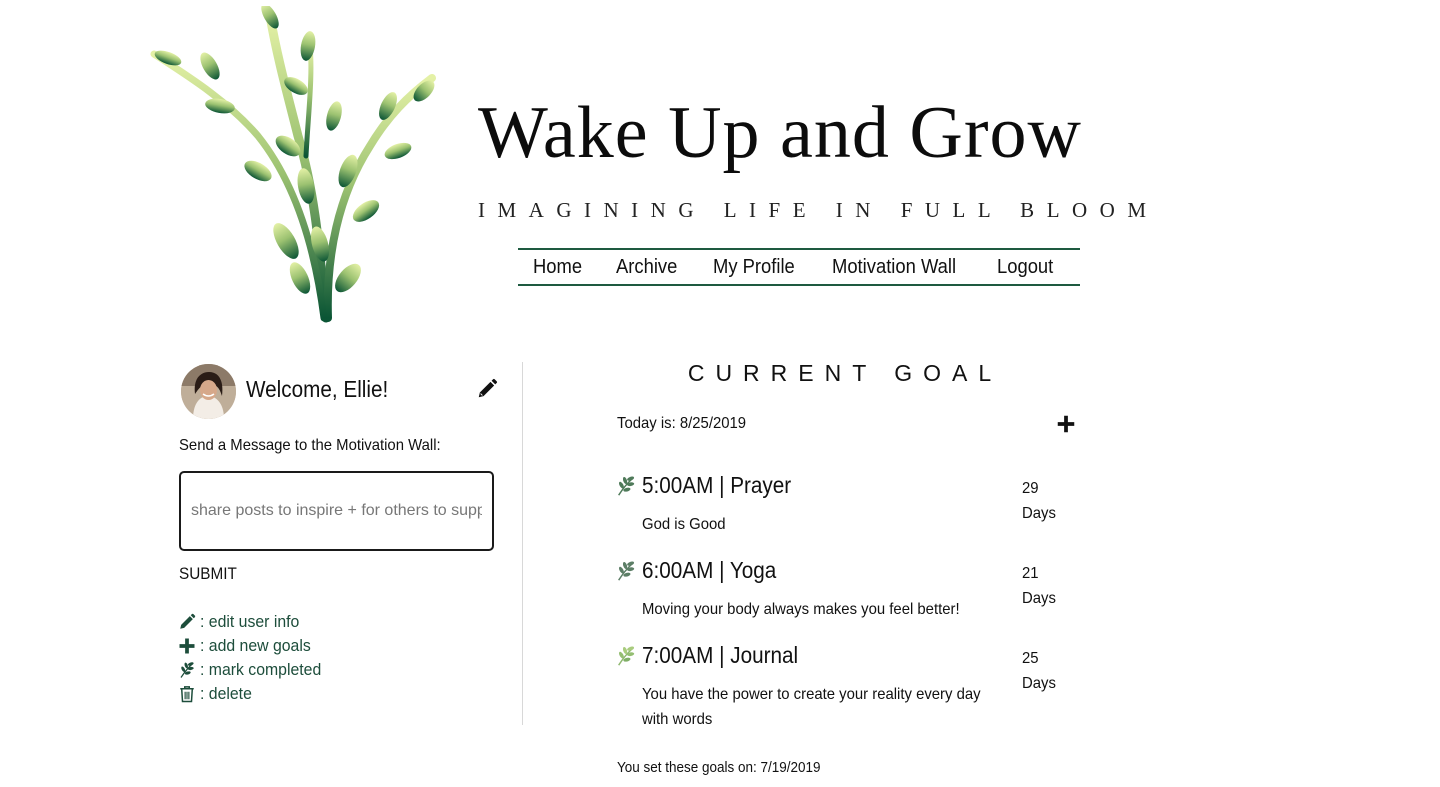  Describe the element at coordinates (1030, 573) in the screenshot. I see `goal-days-count: 21` at that location.